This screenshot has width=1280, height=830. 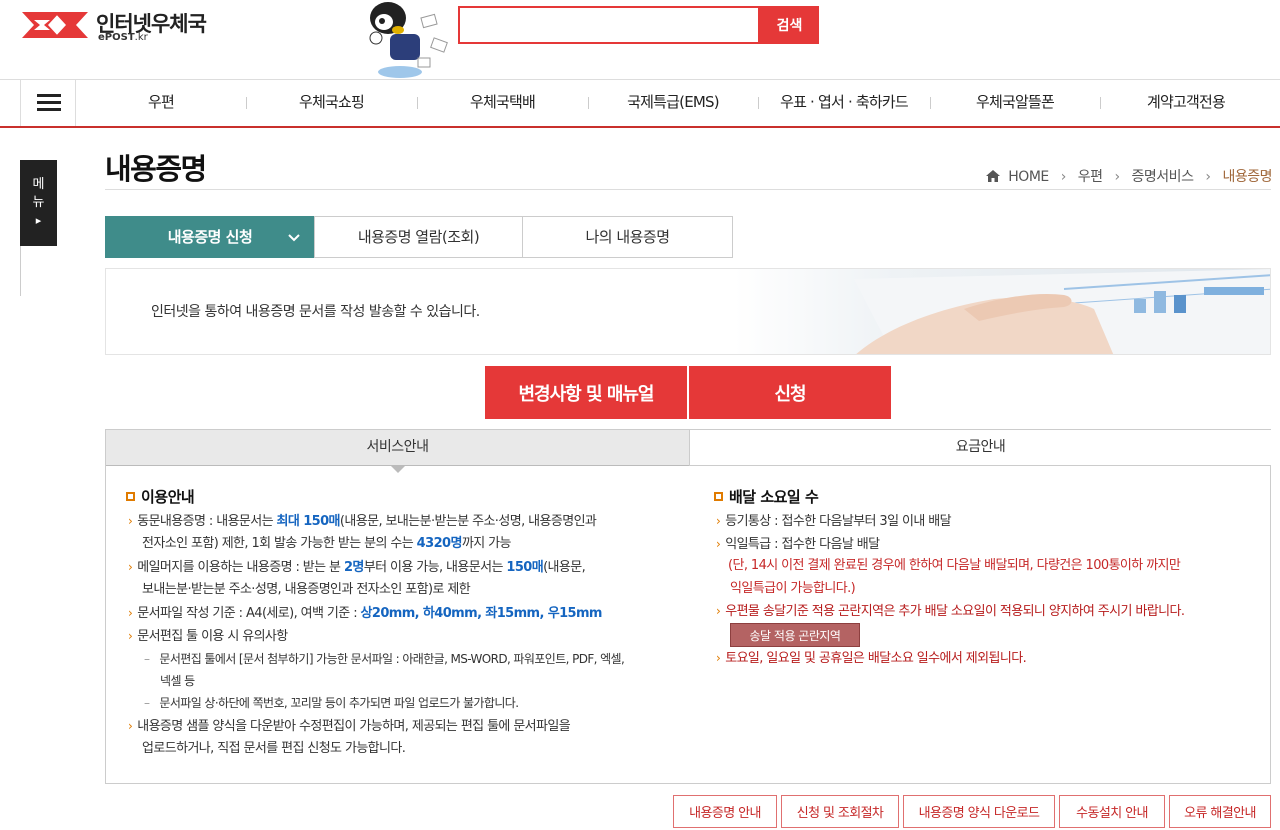 What do you see at coordinates (1112, 811) in the screenshot?
I see `manual-install-button: 수동설치 안내` at bounding box center [1112, 811].